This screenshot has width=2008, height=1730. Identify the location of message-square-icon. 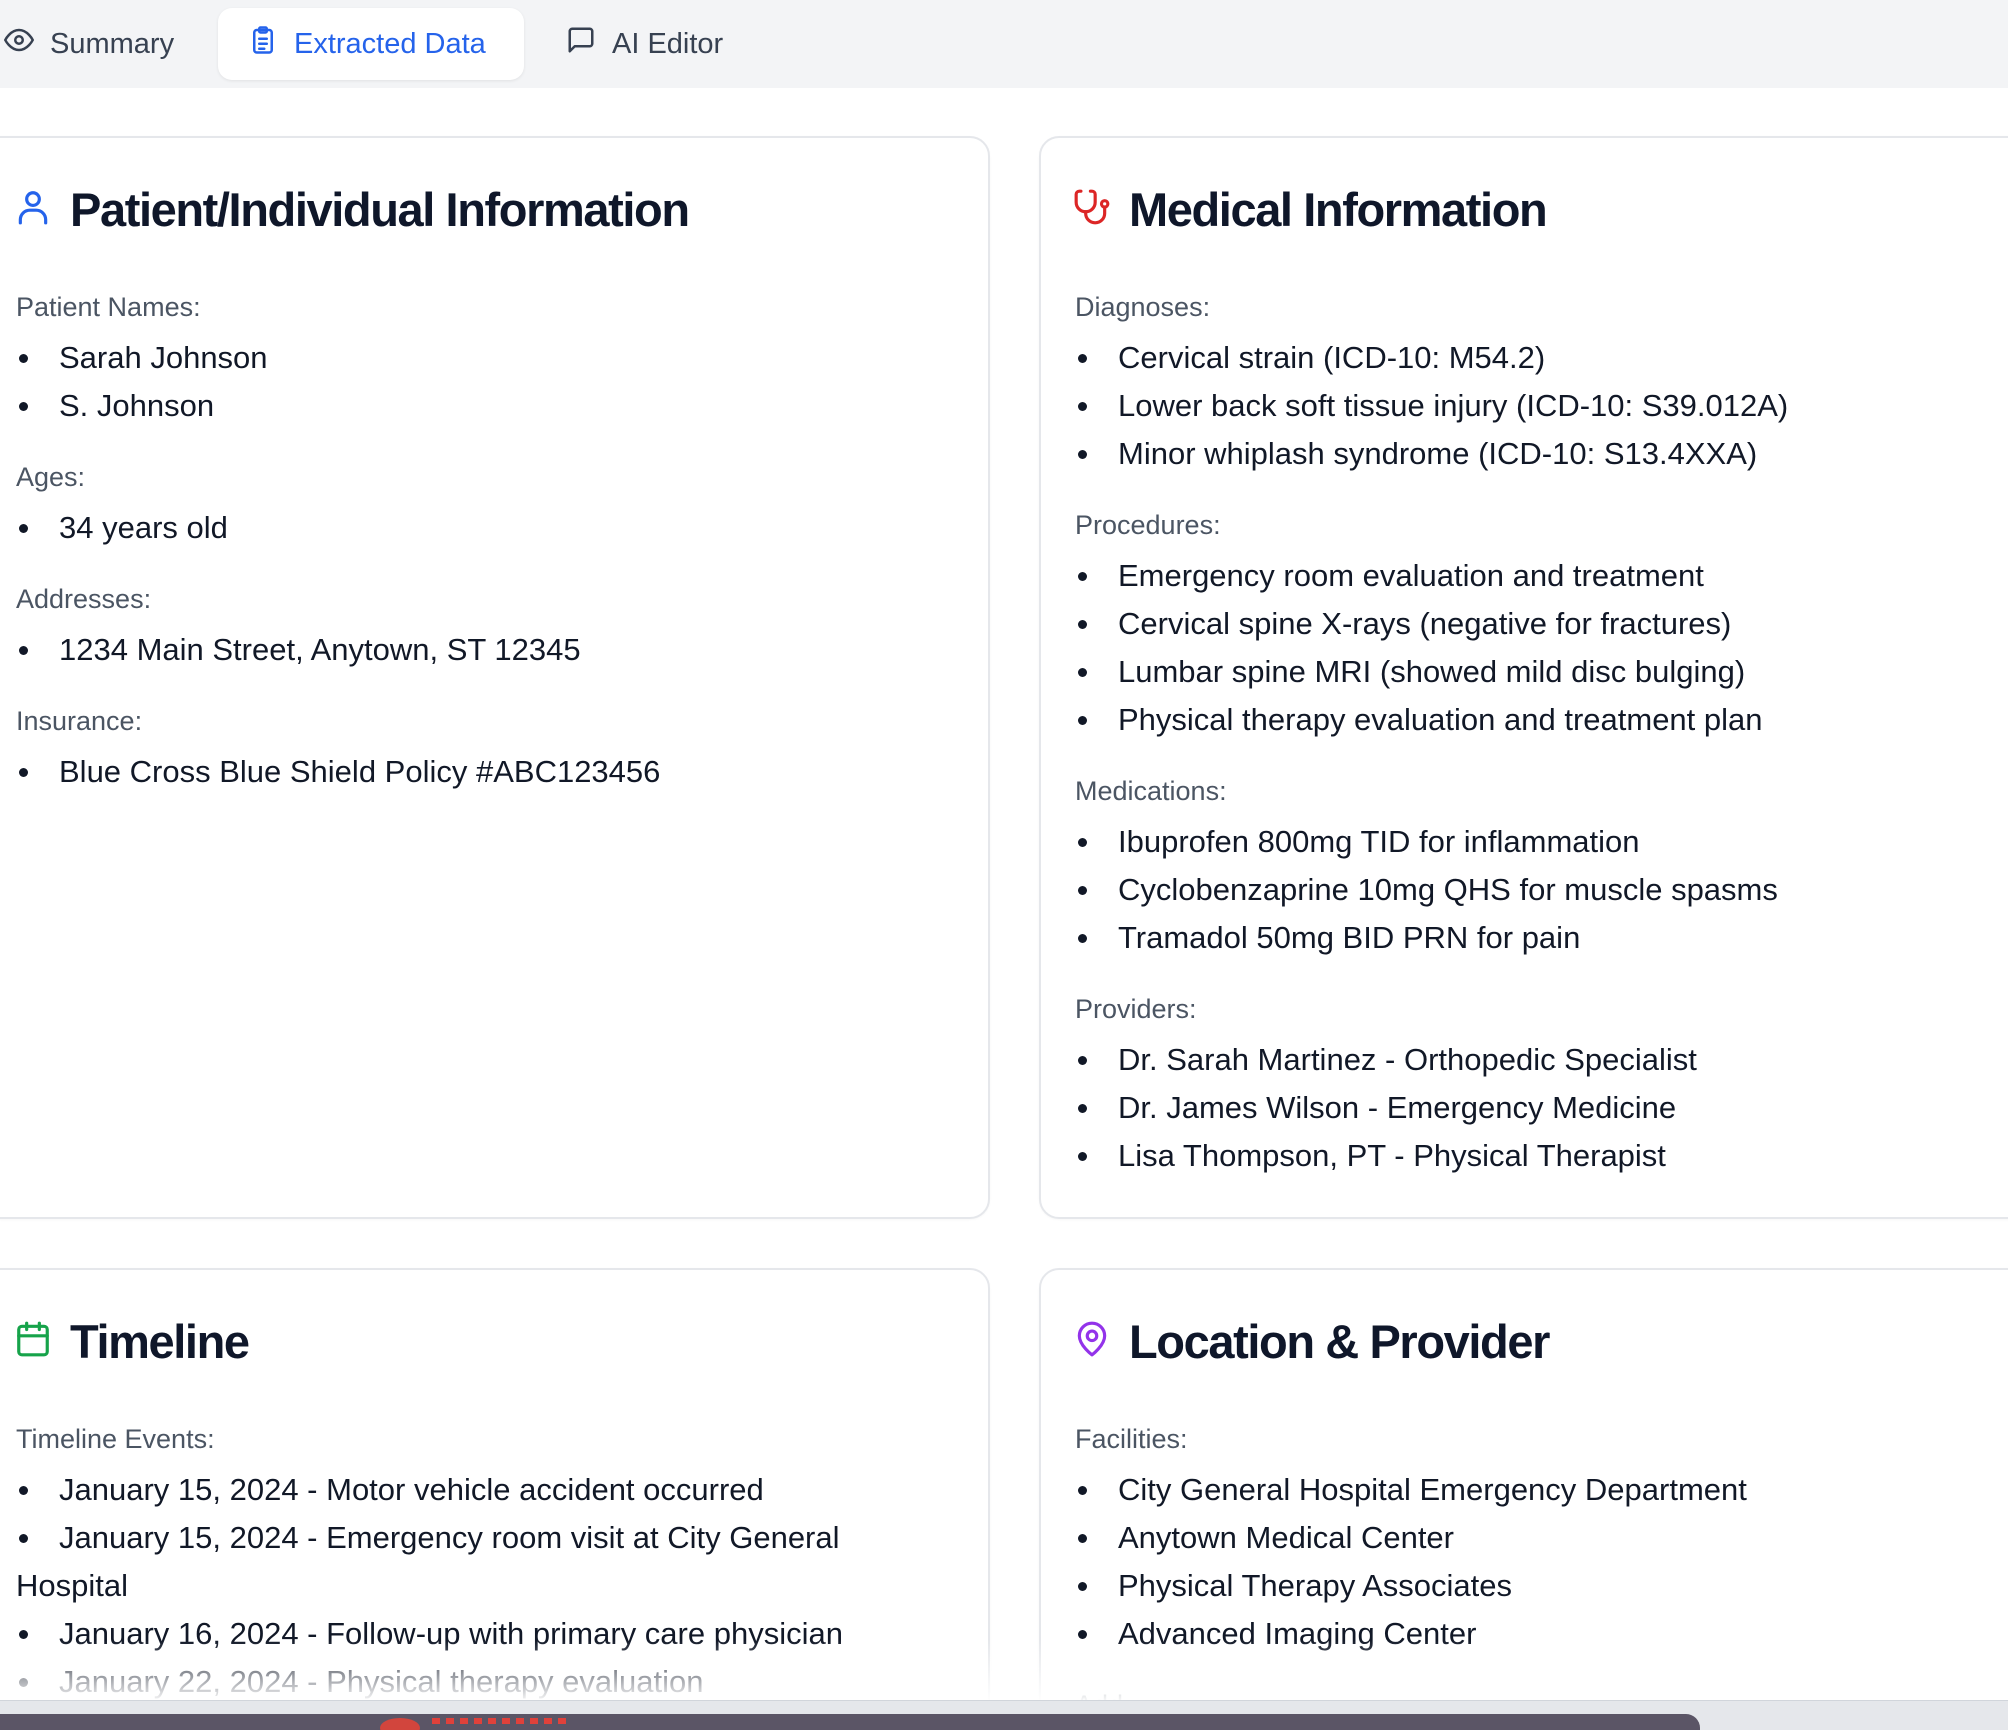
(581, 44).